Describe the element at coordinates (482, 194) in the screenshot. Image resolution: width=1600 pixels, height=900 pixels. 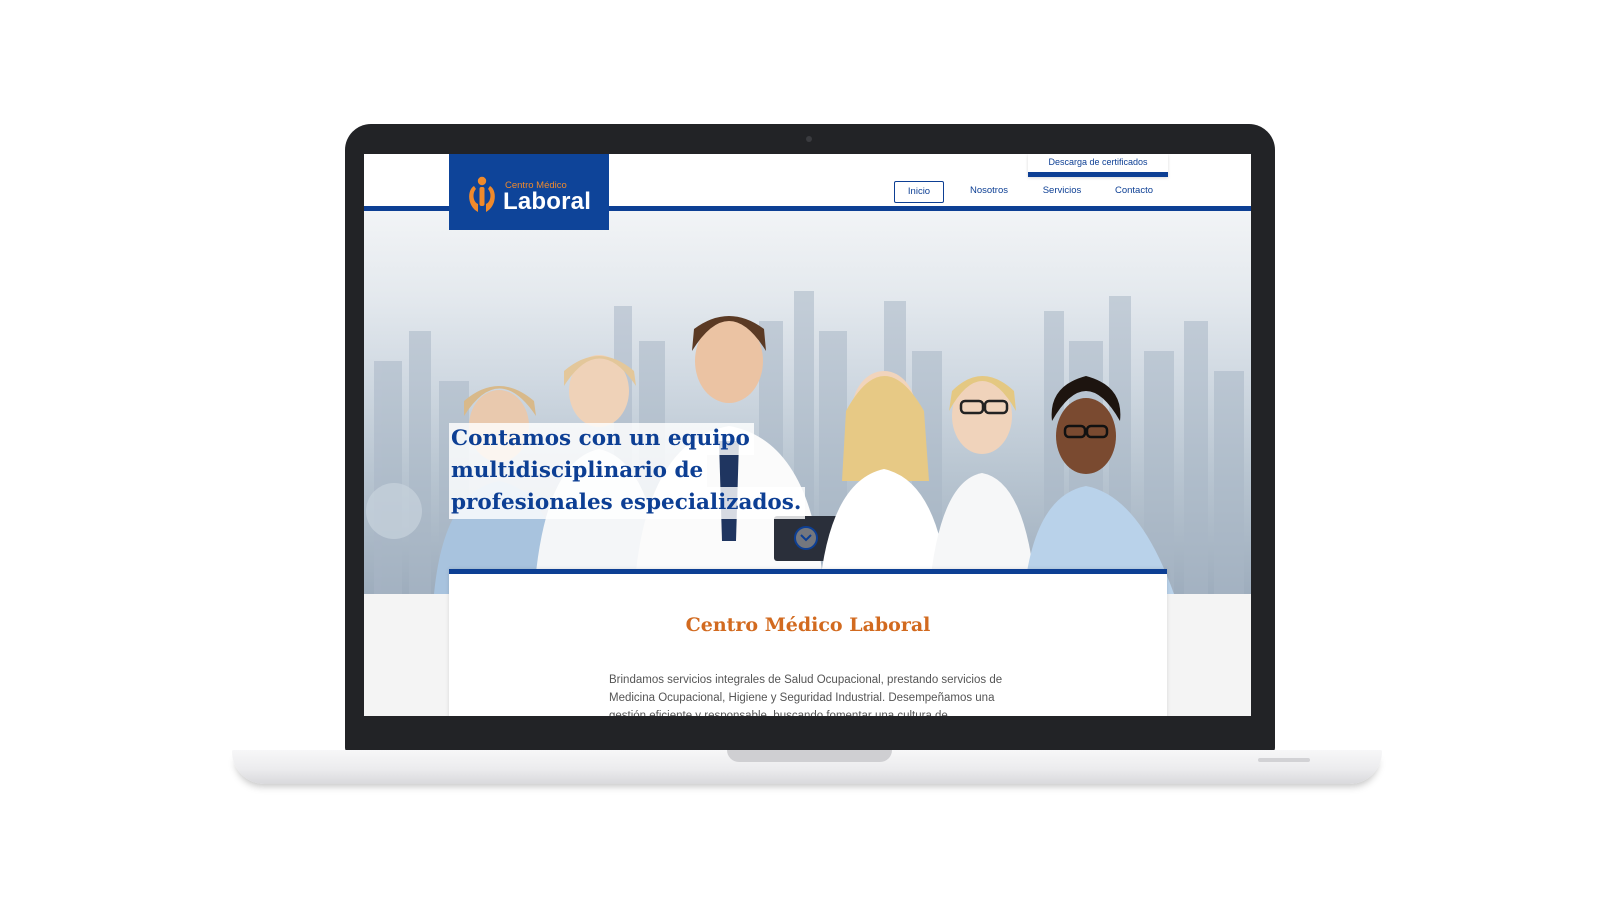
I see `logo-mark-icon` at that location.